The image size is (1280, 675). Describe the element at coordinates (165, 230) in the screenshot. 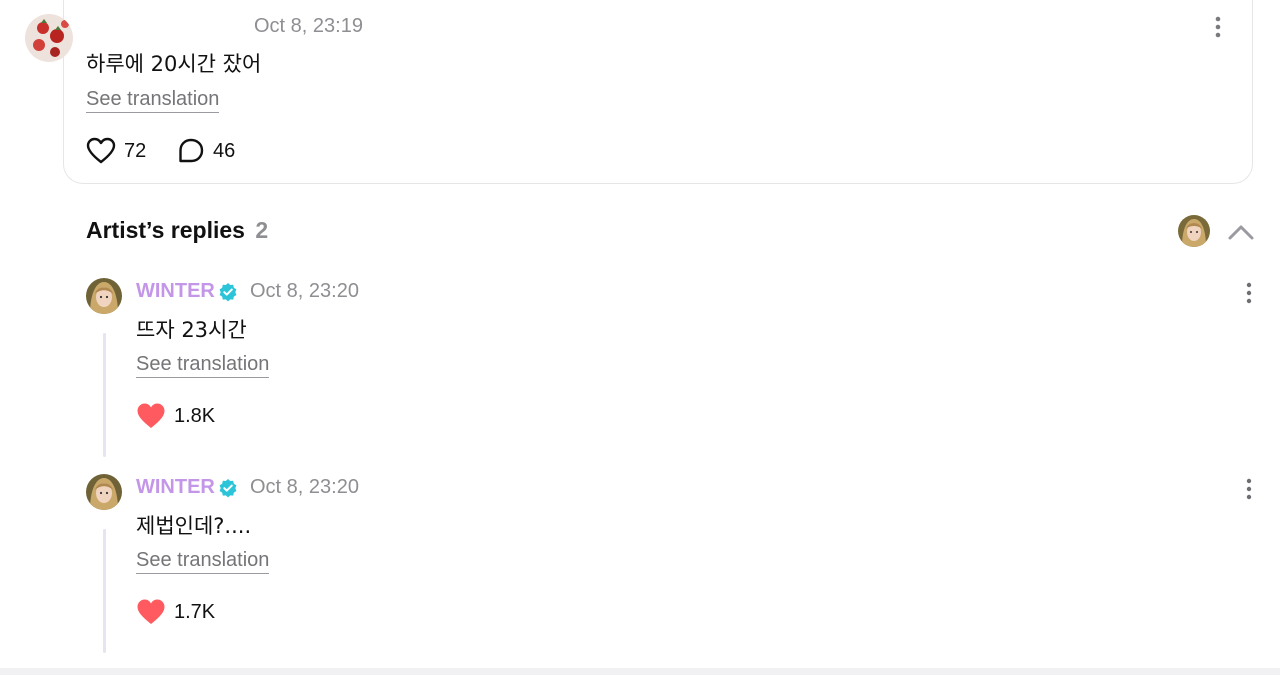

I see `artist-replies-title: Artist’s replies` at that location.